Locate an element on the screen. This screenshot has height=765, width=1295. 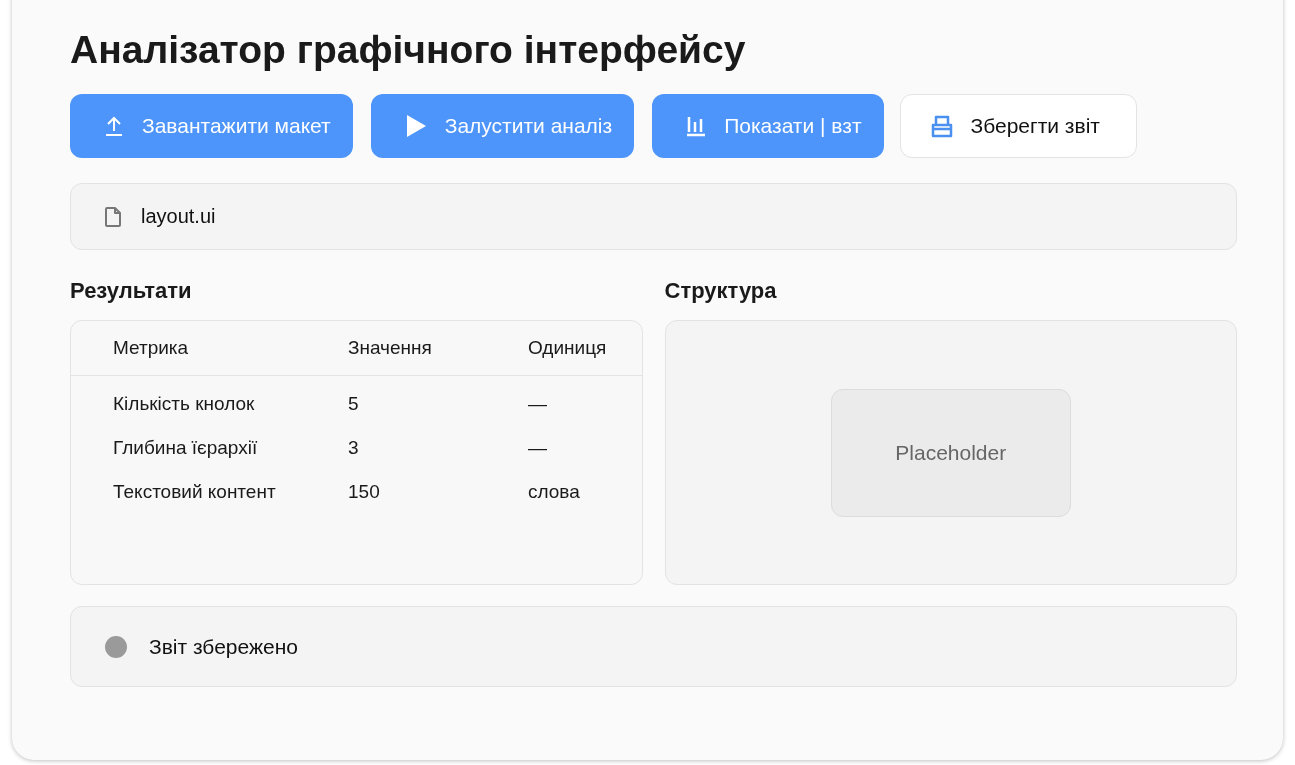
table-cell-text: 150 is located at coordinates (364, 492).